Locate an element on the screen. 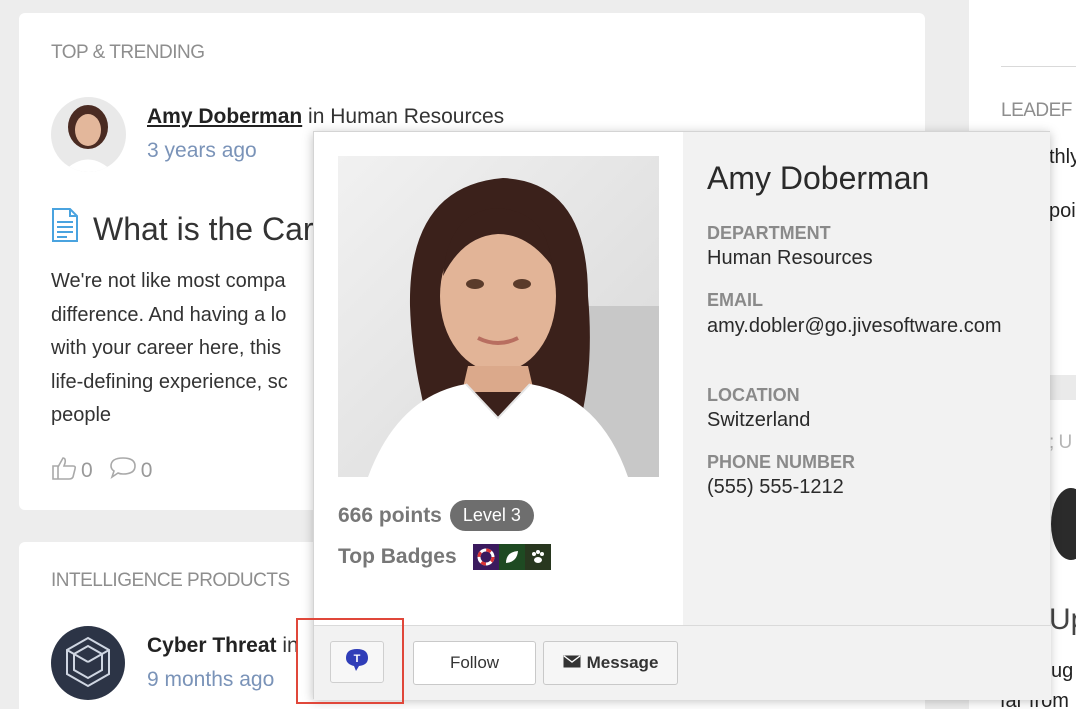 This screenshot has width=1076, height=709. department-label: DEPARTMENT is located at coordinates (769, 233).